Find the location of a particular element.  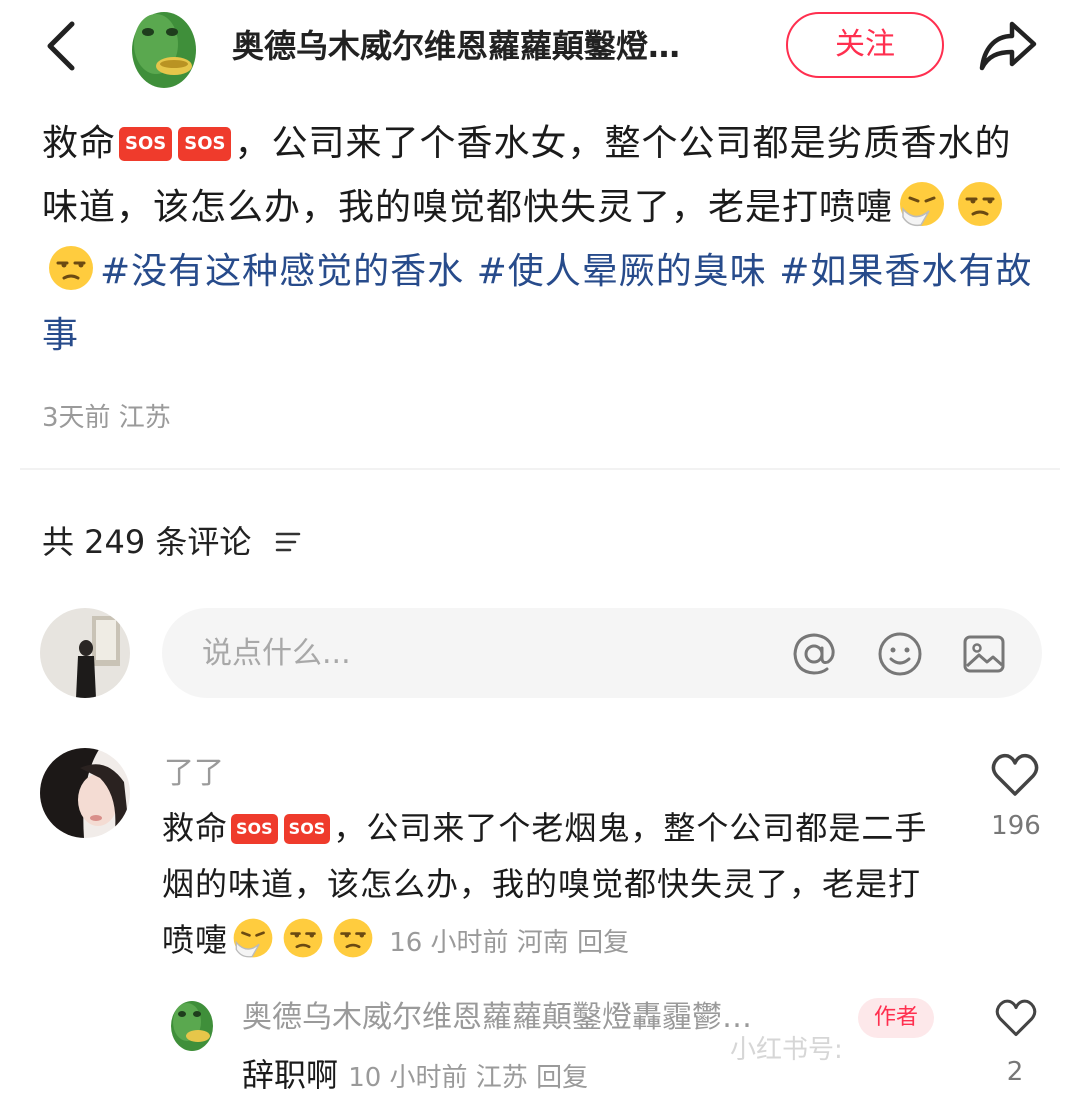

commenter-avatar is located at coordinates (85, 793).